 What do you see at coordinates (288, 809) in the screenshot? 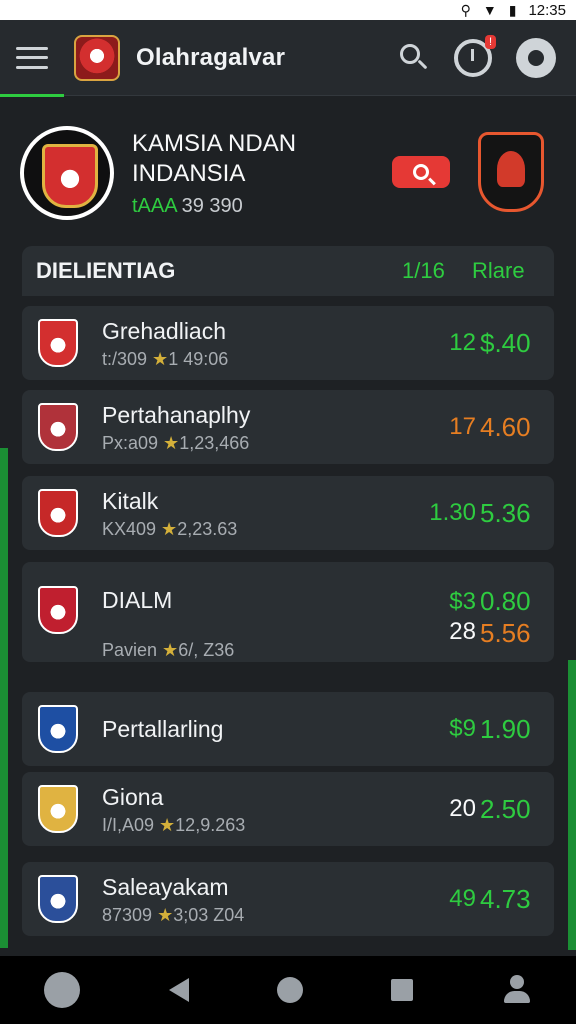
I see `table-row: Giona I/I,A09 ★12,9.263 20 2.50` at bounding box center [288, 809].